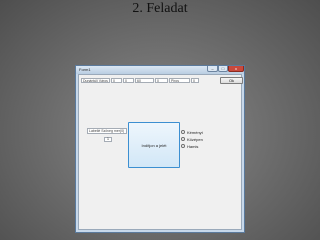 The height and width of the screenshot is (240, 320). Describe the element at coordinates (144, 80) in the screenshot. I see `text-field-4: 60` at that location.